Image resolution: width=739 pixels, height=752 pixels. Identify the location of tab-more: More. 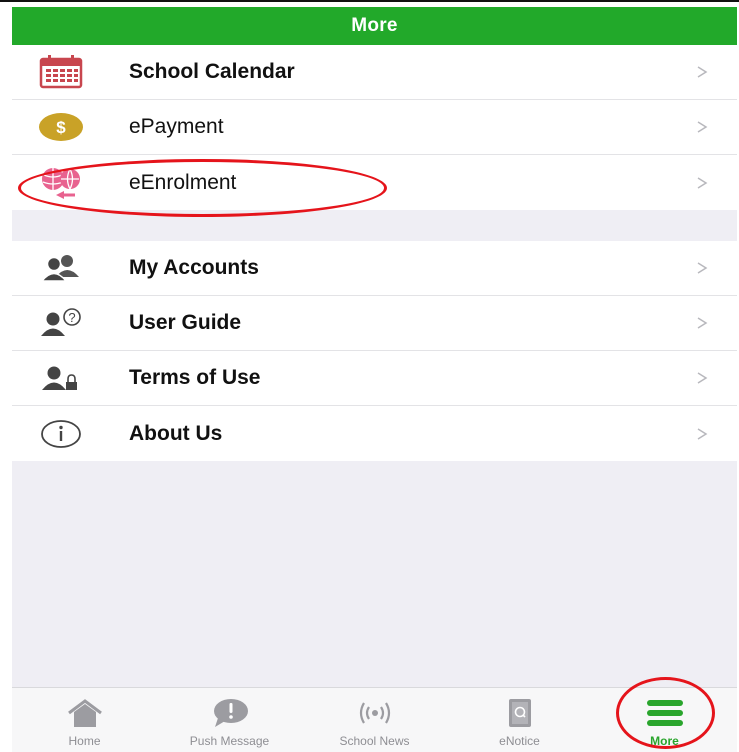
(664, 720).